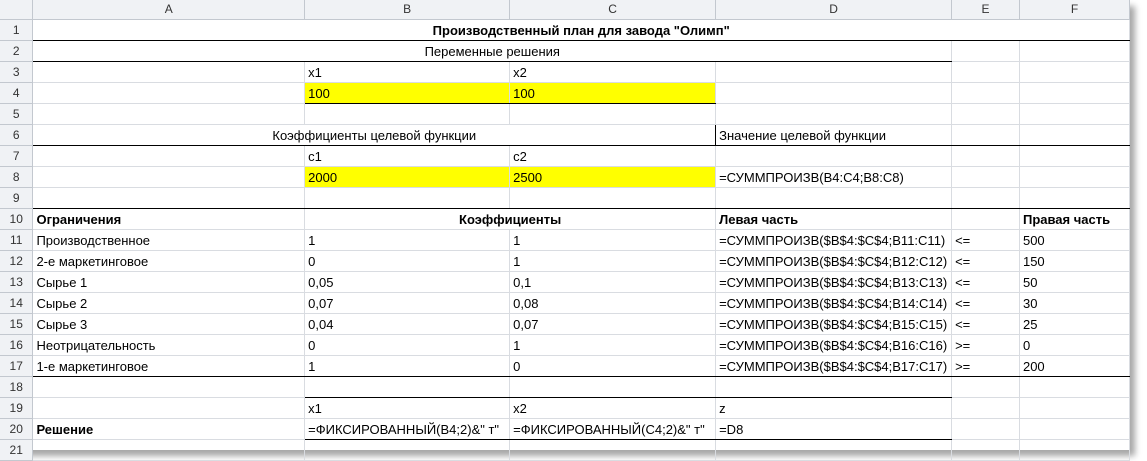 This screenshot has height=461, width=1147. Describe the element at coordinates (407, 156) in the screenshot. I see `coef-c1-label: c1` at that location.